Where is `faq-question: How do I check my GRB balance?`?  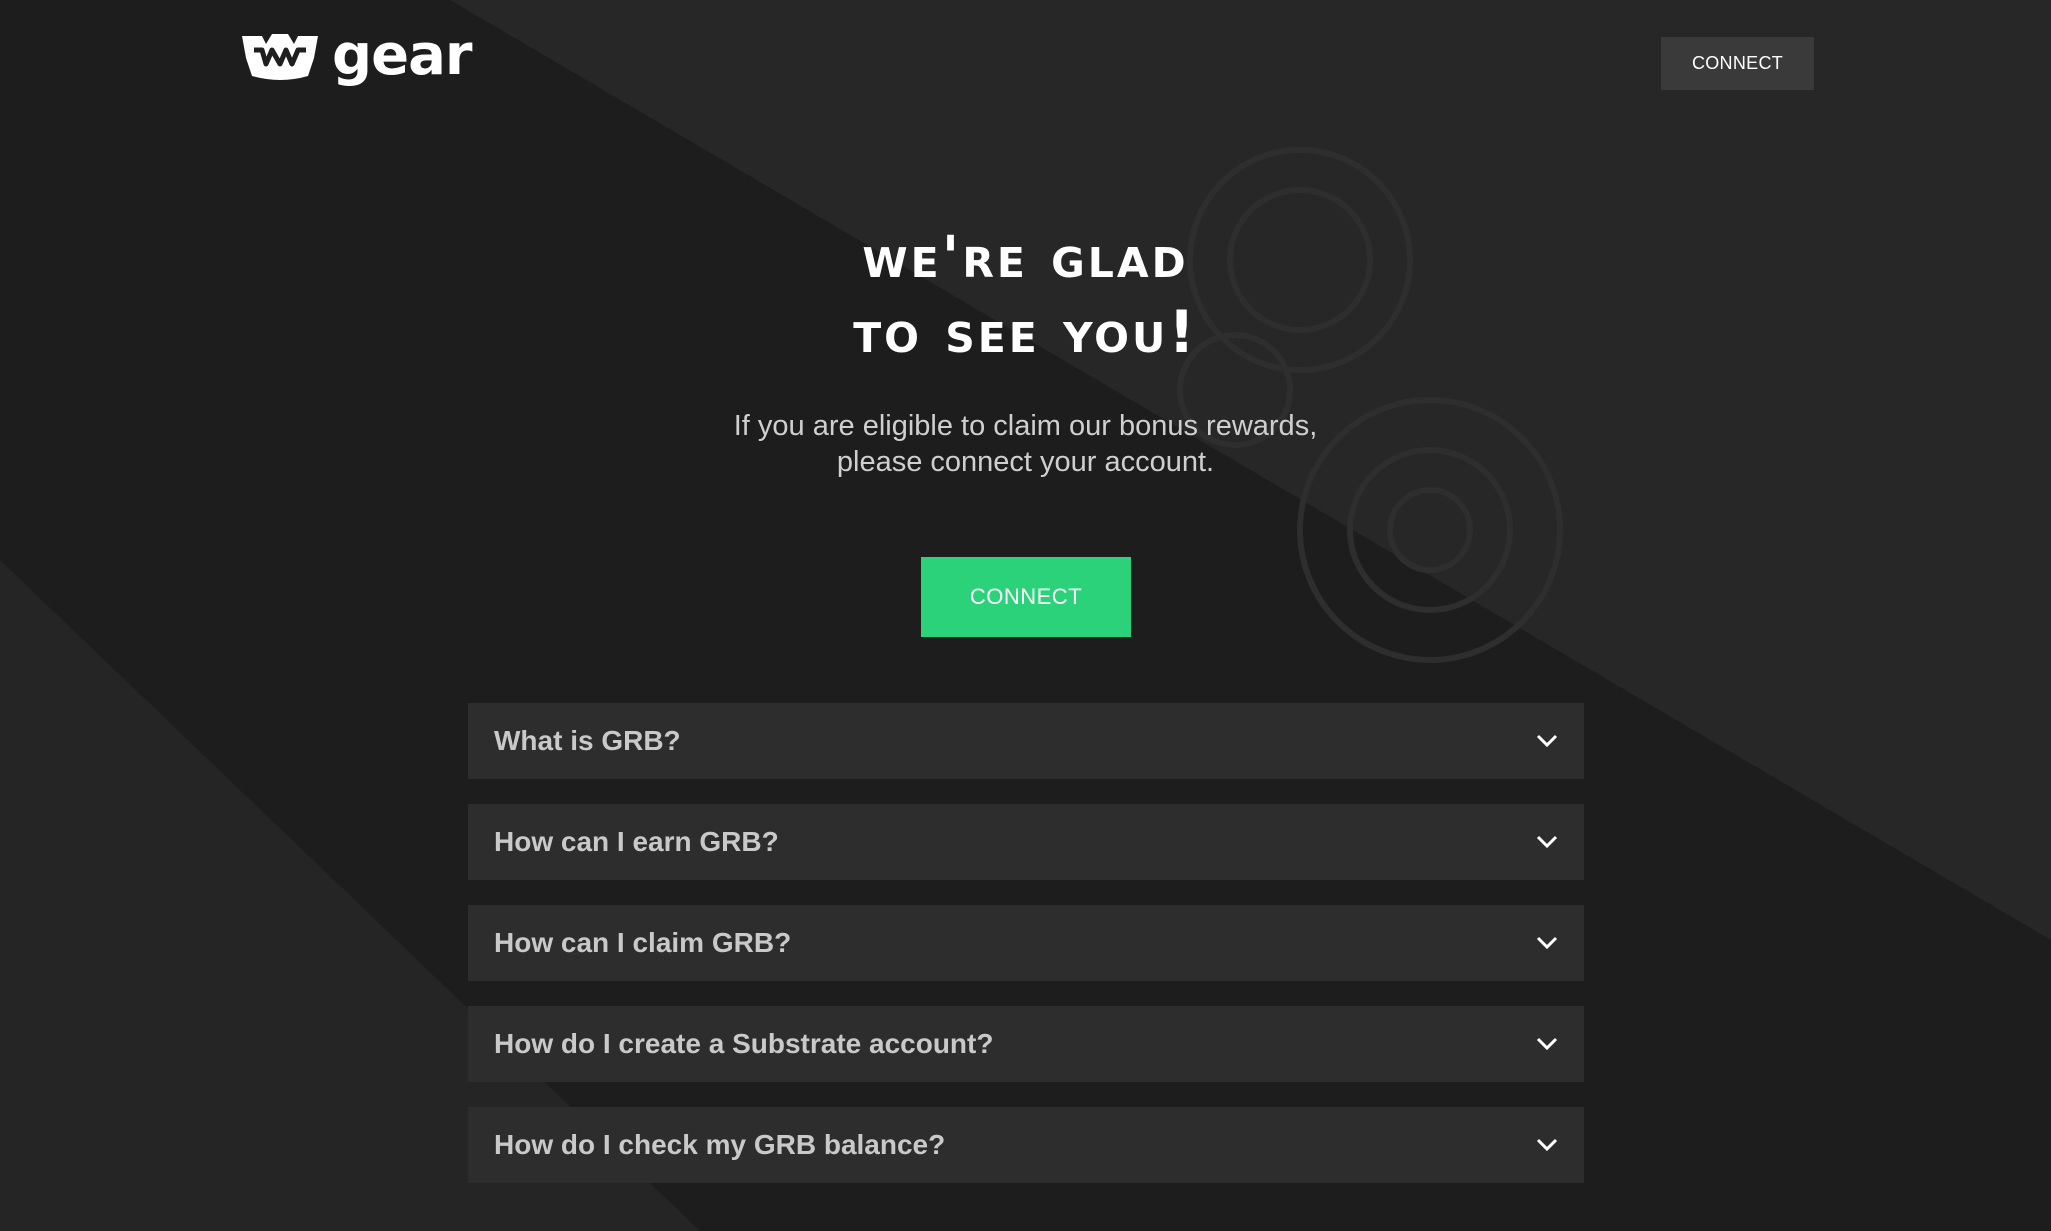 faq-question: How do I check my GRB balance? is located at coordinates (720, 1144).